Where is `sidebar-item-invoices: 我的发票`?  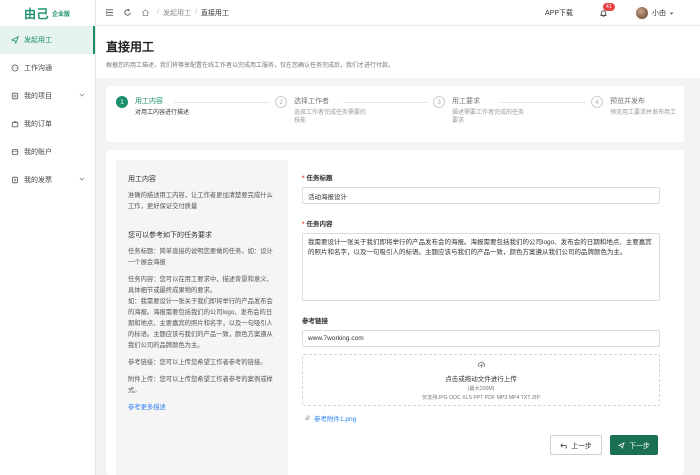
sidebar-item-invoices: 我的发票 is located at coordinates (47, 180).